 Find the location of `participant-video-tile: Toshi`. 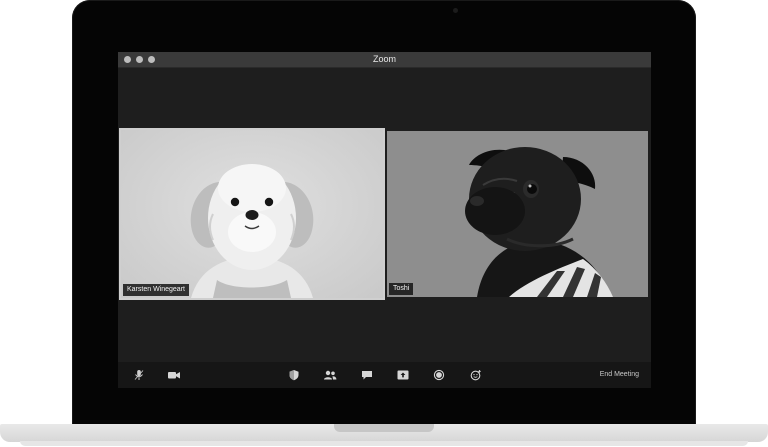

participant-video-tile: Toshi is located at coordinates (517, 214).